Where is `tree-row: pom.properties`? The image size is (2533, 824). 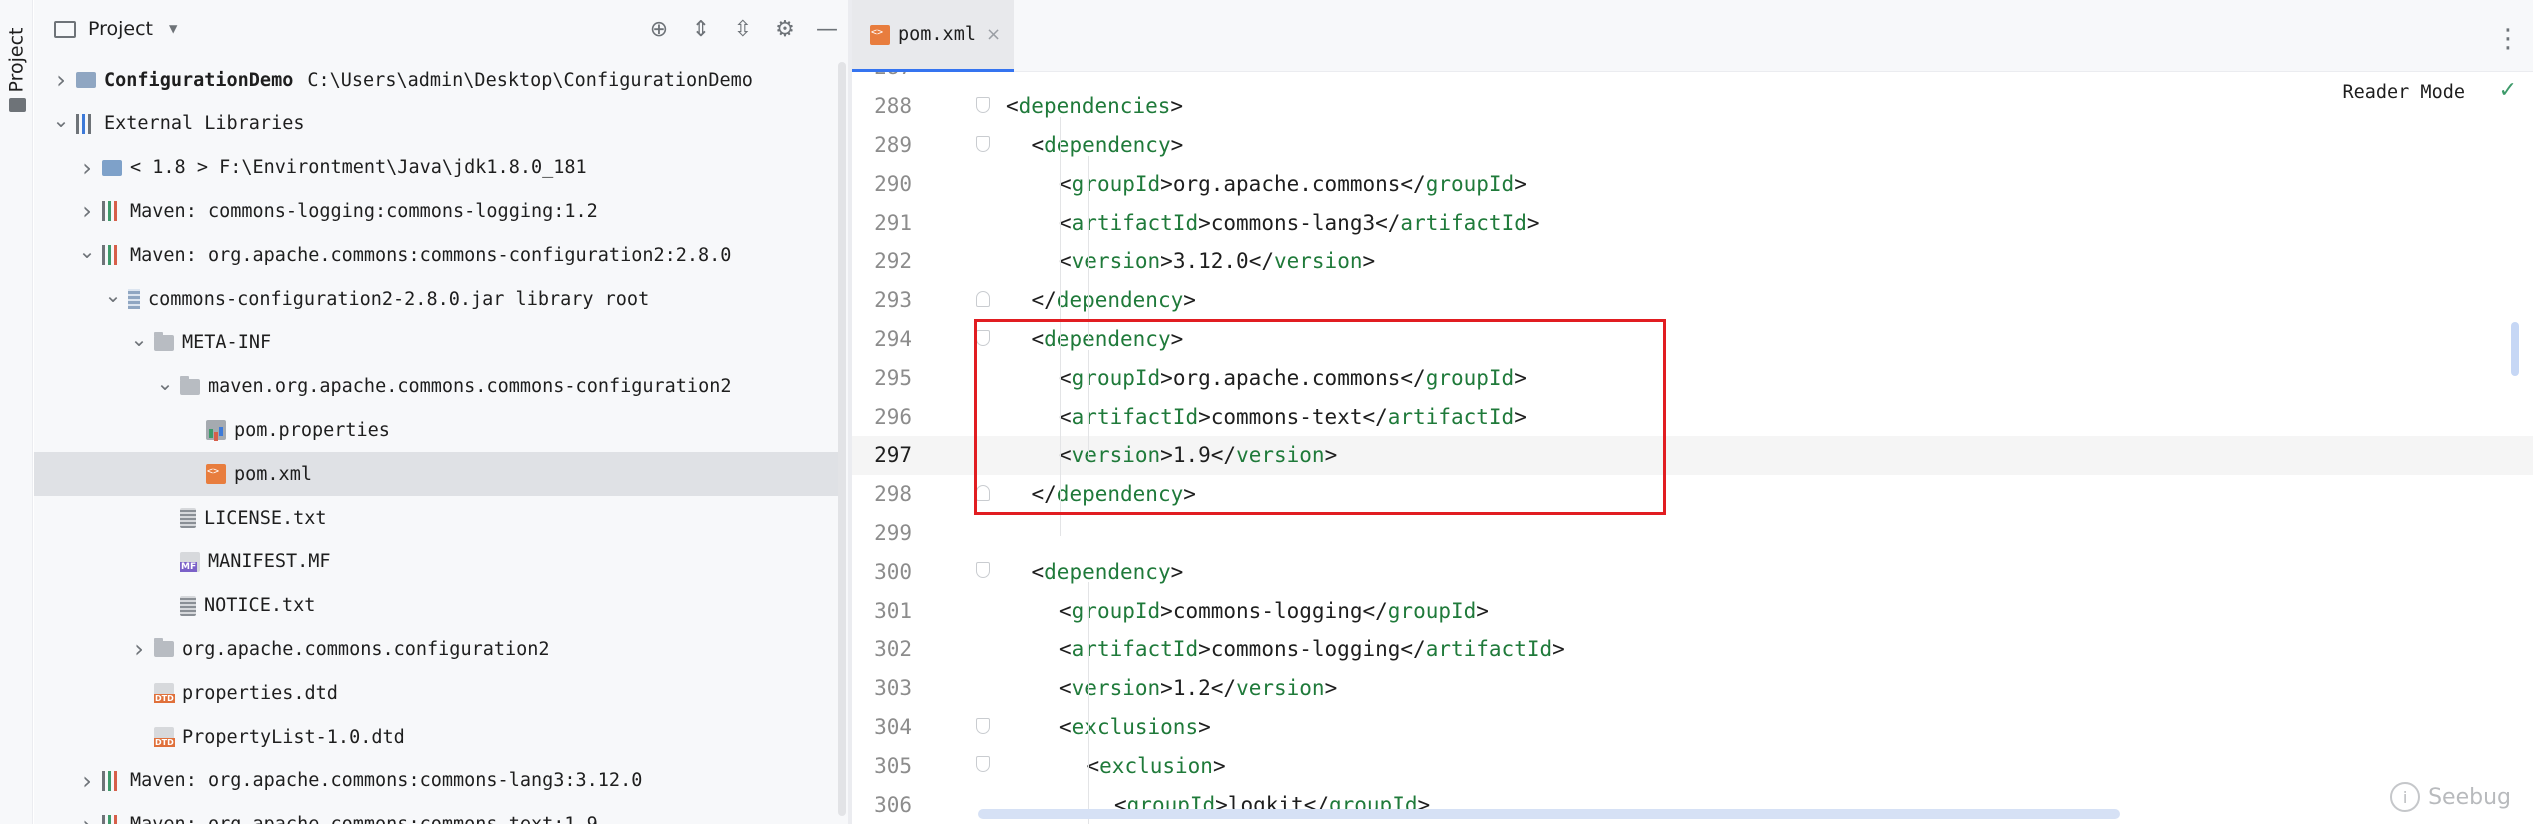 tree-row: pom.properties is located at coordinates (439, 430).